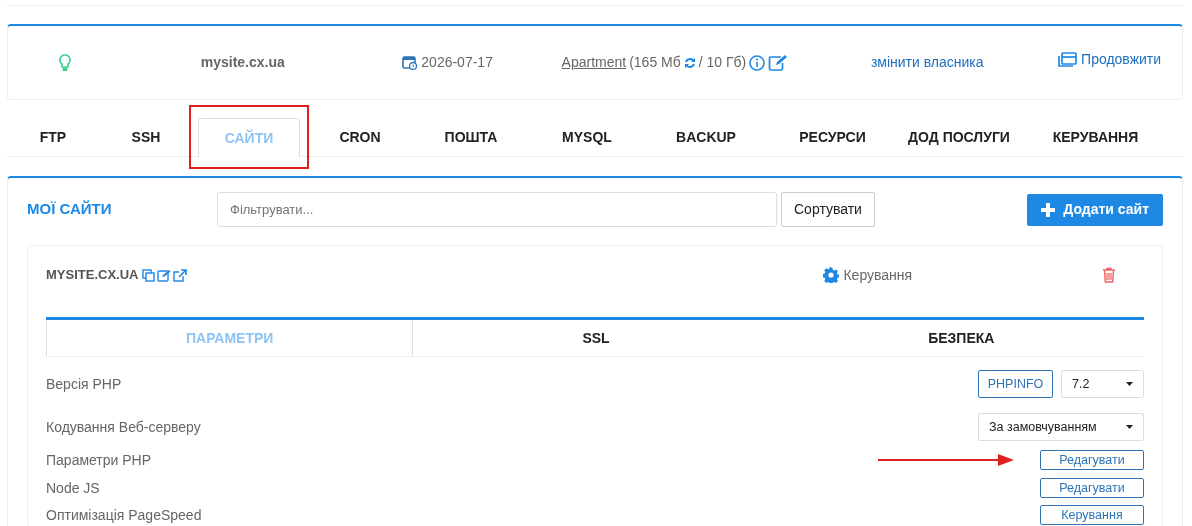 This screenshot has height=526, width=1192. What do you see at coordinates (757, 62) in the screenshot?
I see `info-icon` at bounding box center [757, 62].